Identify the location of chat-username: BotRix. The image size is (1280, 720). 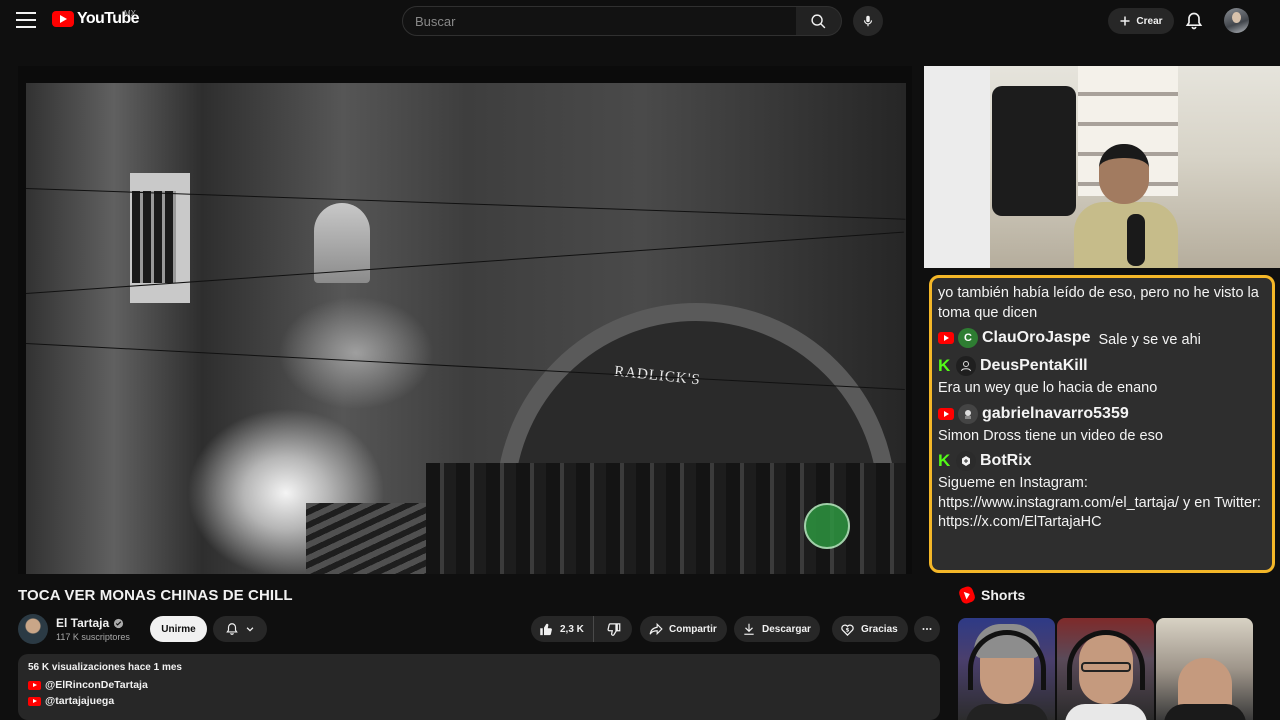
(1006, 460).